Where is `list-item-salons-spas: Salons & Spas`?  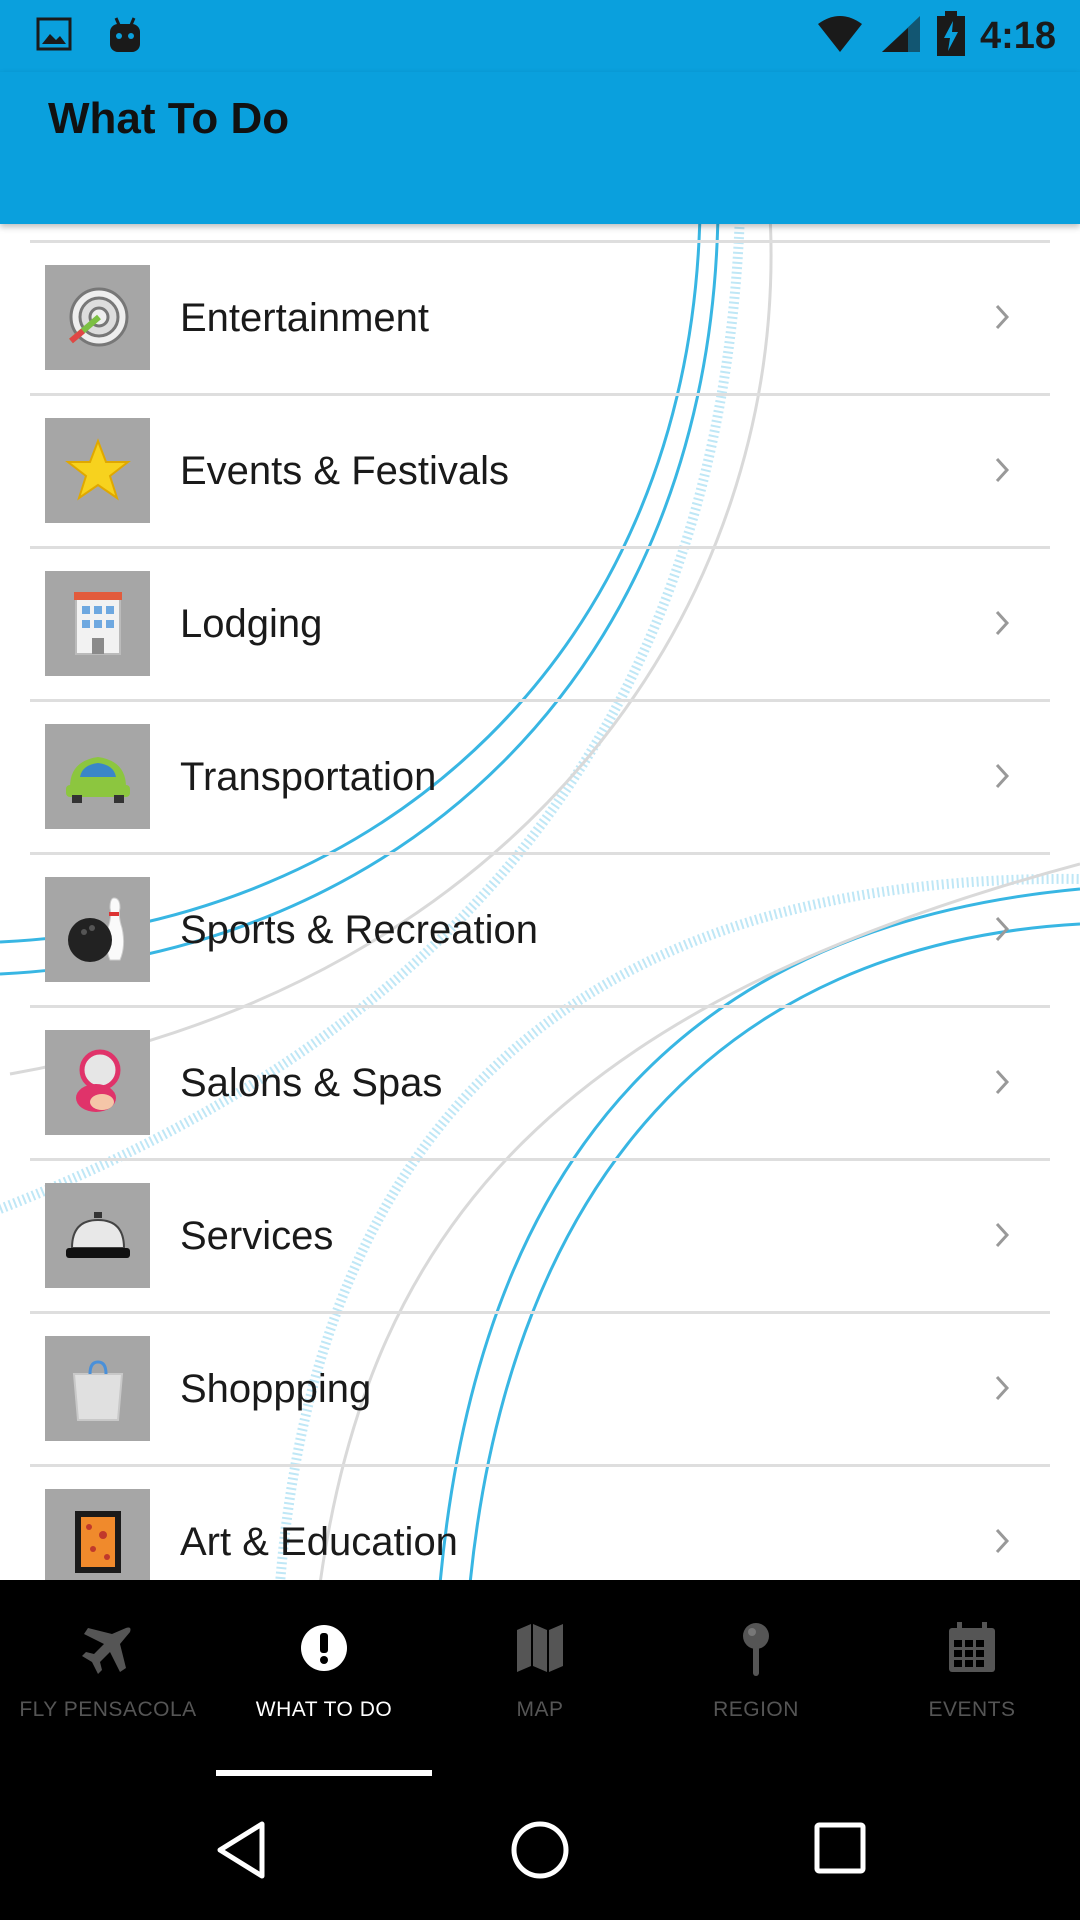
list-item-salons-spas: Salons & Spas is located at coordinates (540, 1081).